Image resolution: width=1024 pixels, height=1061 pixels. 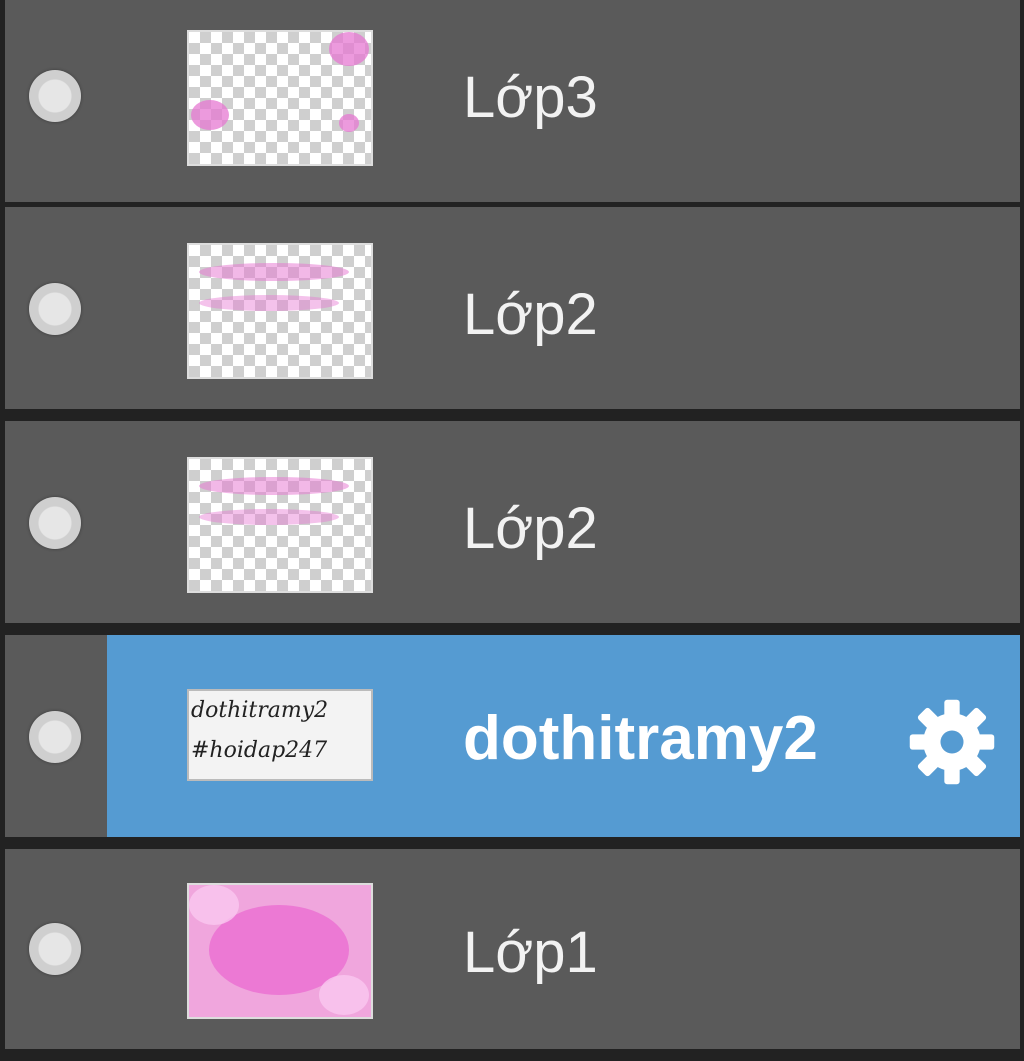 I want to click on layer-name: Lớp3, so click(x=530, y=97).